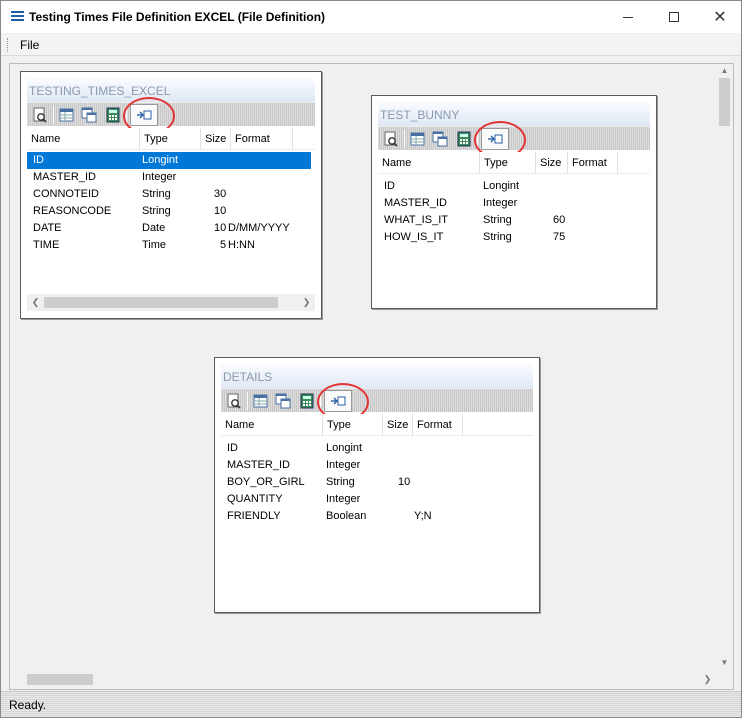 The height and width of the screenshot is (718, 742). I want to click on field-name: FRIENDLY, so click(254, 516).